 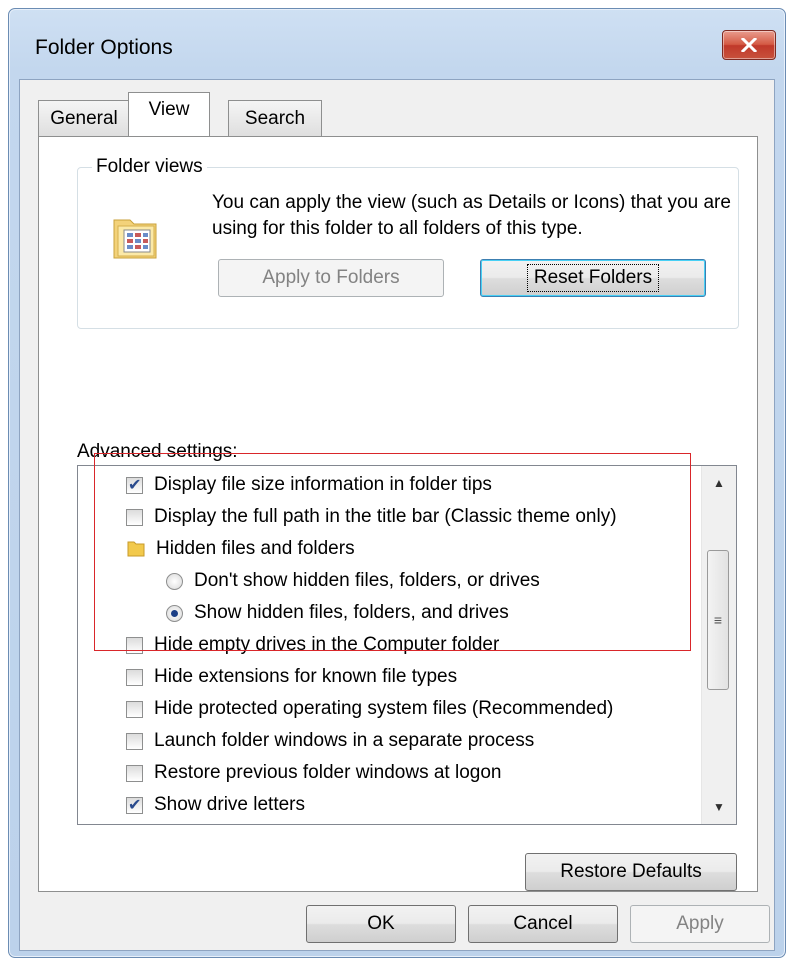 What do you see at coordinates (397, 44) in the screenshot?
I see `title-bar: Folder Options` at bounding box center [397, 44].